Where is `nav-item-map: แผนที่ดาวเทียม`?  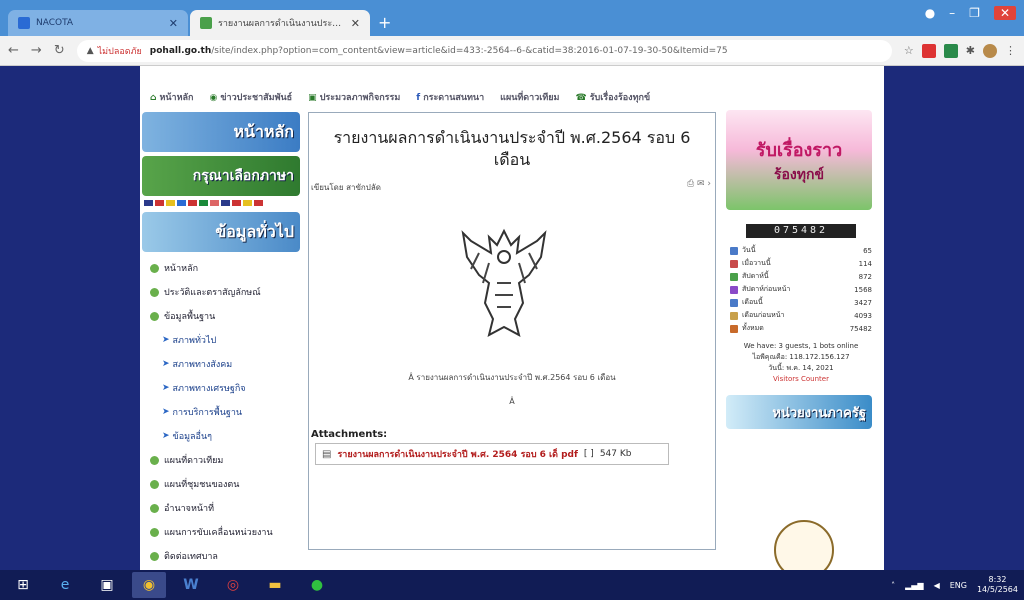
nav-item-map: แผนที่ดาวเทียม is located at coordinates (529, 97).